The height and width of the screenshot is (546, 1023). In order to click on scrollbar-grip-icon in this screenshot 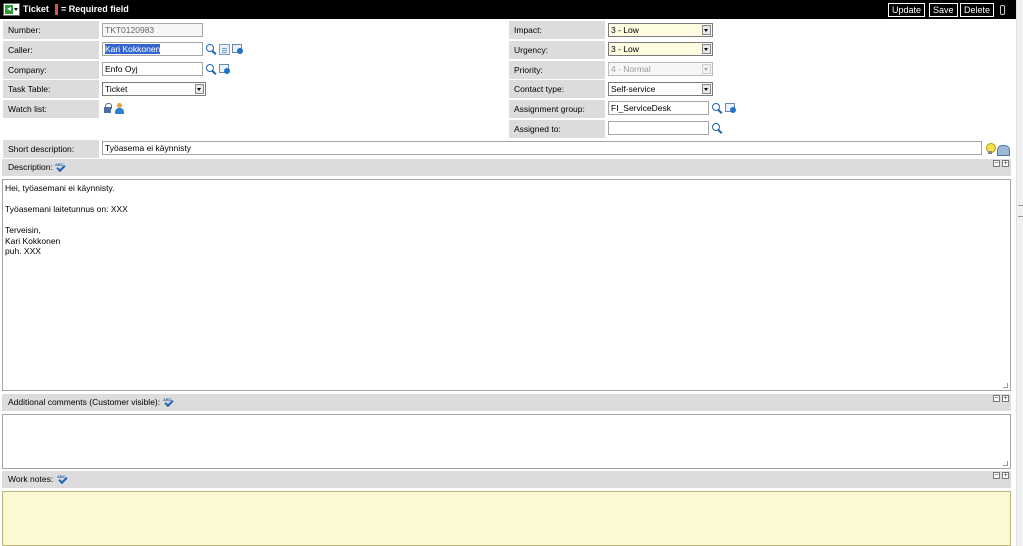, I will do `click(1020, 211)`.